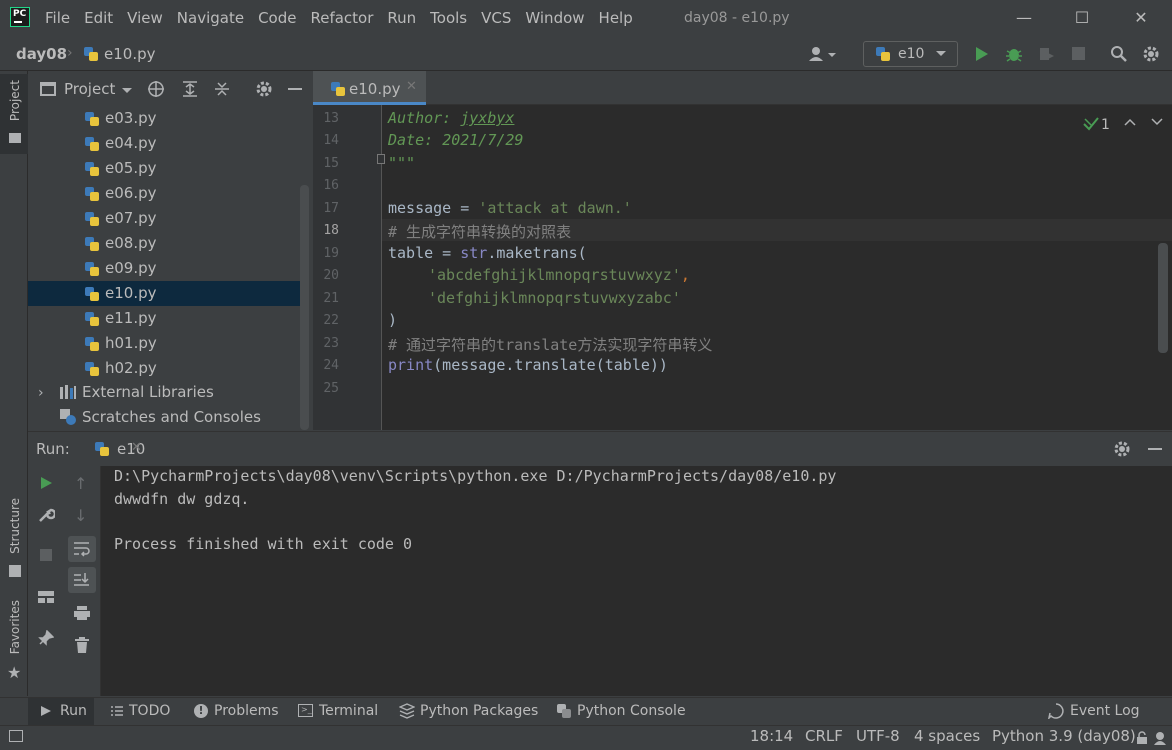  What do you see at coordinates (947, 736) in the screenshot?
I see `status-indent: 4 spaces` at bounding box center [947, 736].